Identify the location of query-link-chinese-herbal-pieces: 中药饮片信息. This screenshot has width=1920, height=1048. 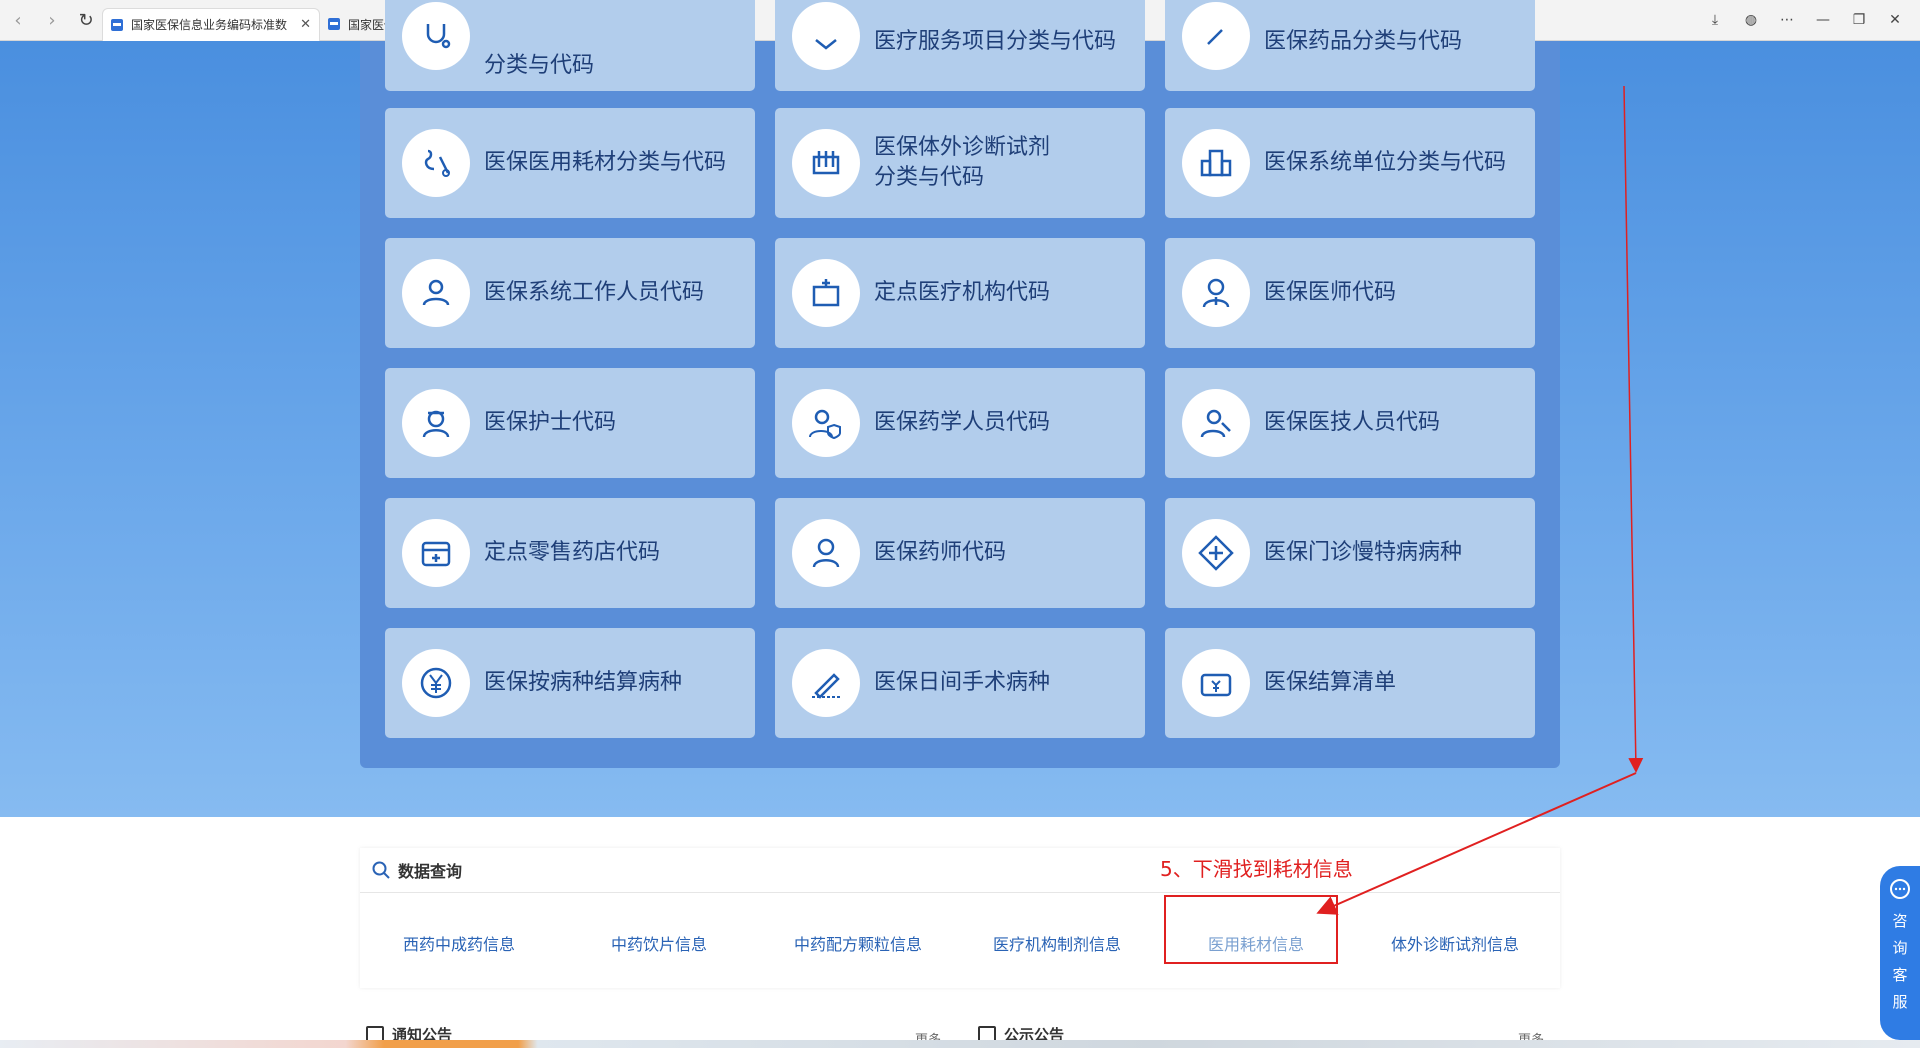
(659, 943).